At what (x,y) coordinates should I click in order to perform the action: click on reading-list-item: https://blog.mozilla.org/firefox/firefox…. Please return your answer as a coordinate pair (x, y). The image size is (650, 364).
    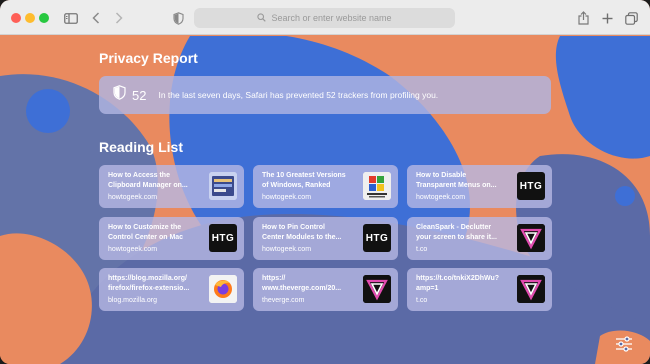
    Looking at the image, I should click on (171, 289).